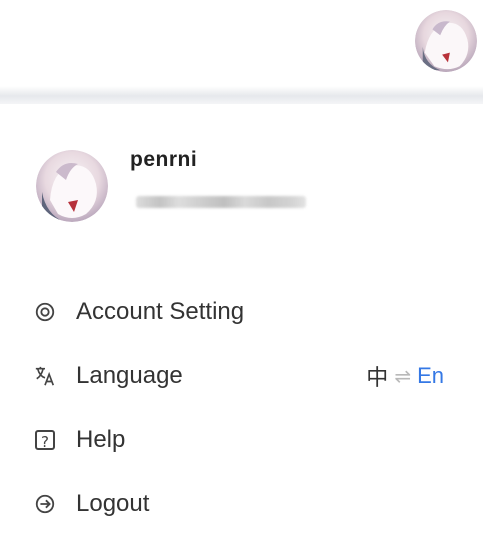 Image resolution: width=483 pixels, height=536 pixels. I want to click on language-switch: 中 ⇌ En, so click(405, 376).